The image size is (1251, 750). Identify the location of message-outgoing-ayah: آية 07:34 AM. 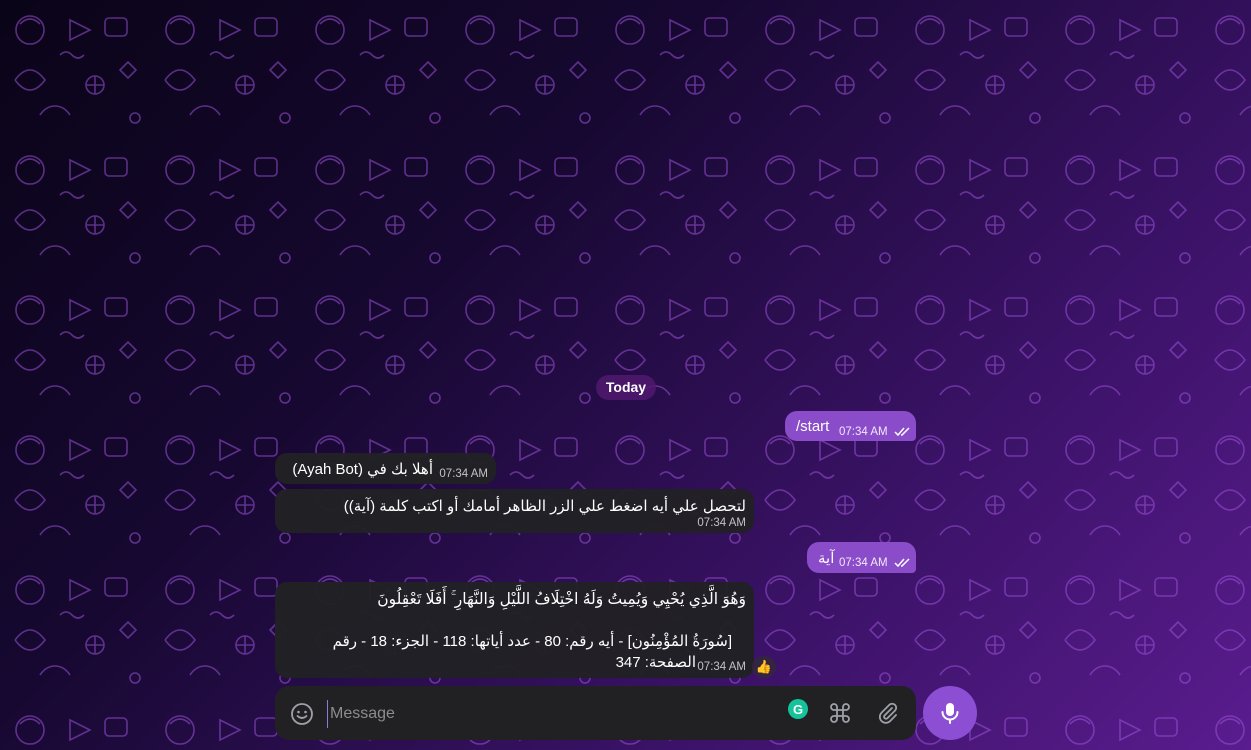
(861, 557).